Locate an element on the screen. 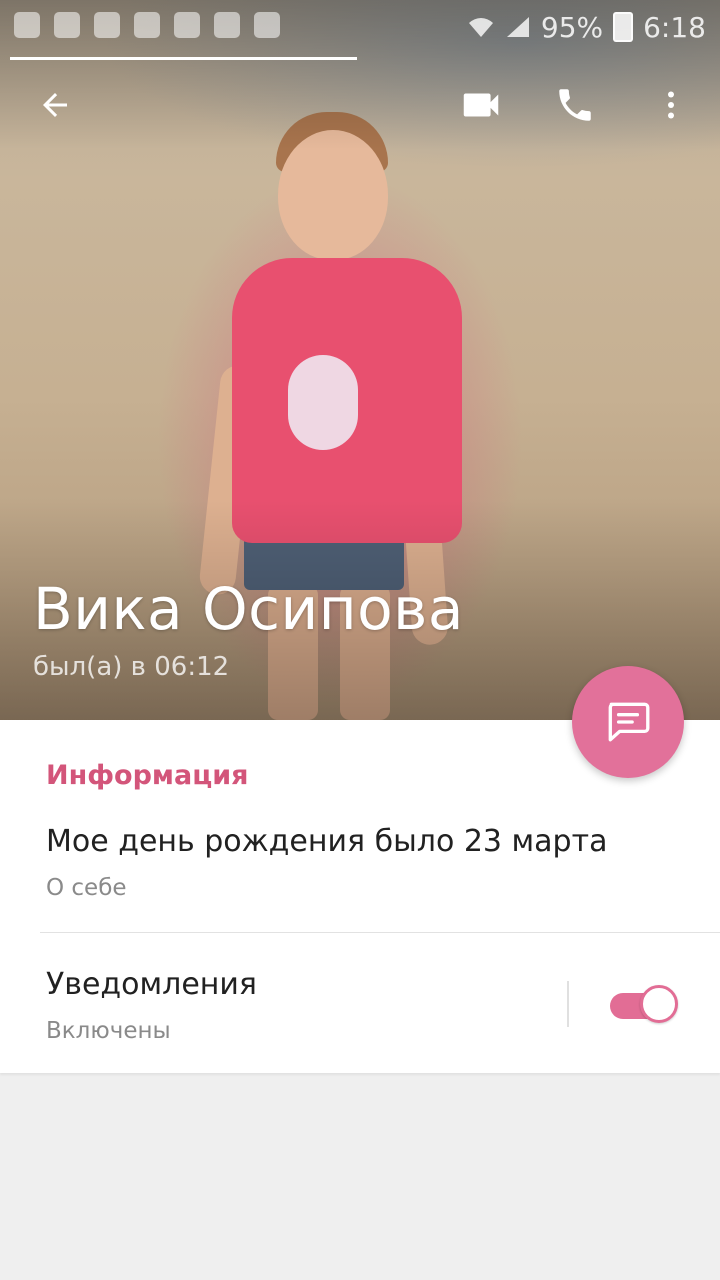  voice-call-button is located at coordinates (575, 105).